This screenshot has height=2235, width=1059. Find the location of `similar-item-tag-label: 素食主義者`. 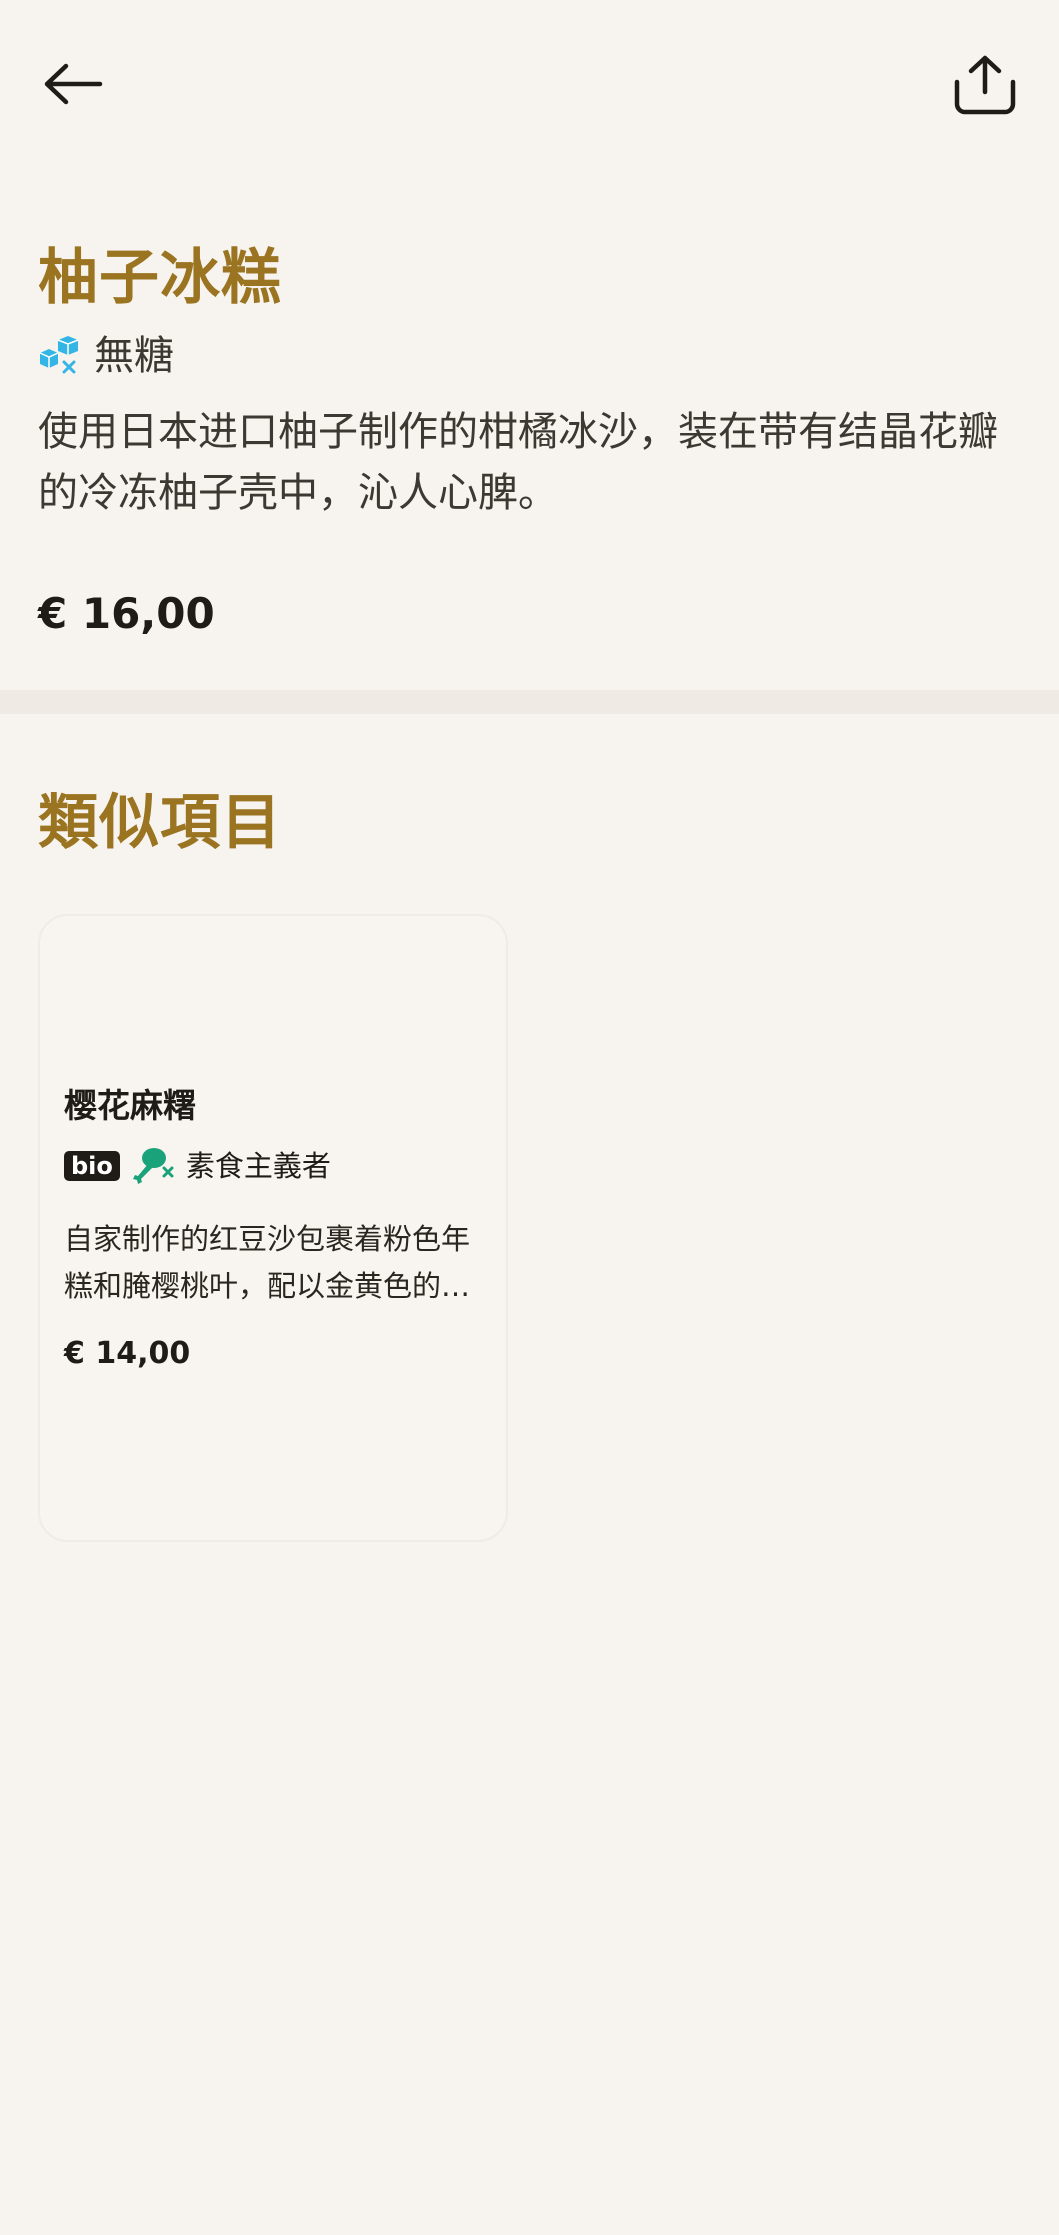

similar-item-tag-label: 素食主義者 is located at coordinates (258, 1166).